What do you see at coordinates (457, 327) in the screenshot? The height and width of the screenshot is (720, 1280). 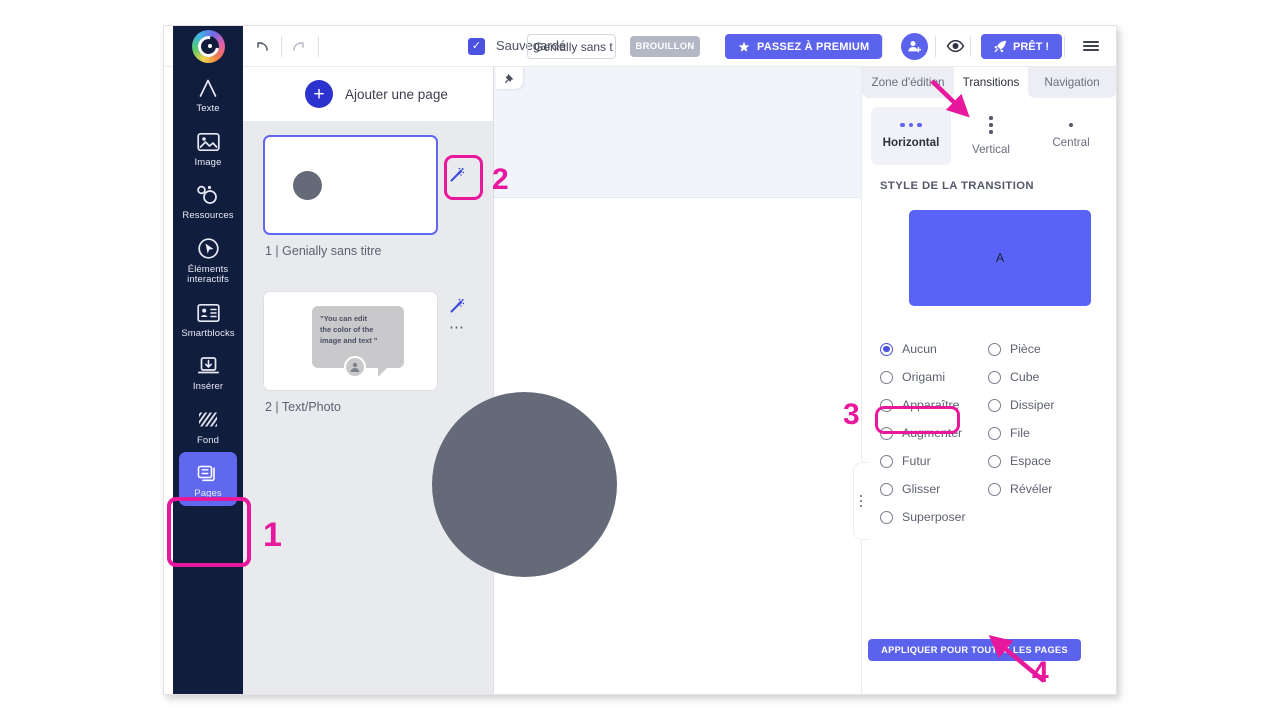 I see `page-2-more-options-button: ⋯` at bounding box center [457, 327].